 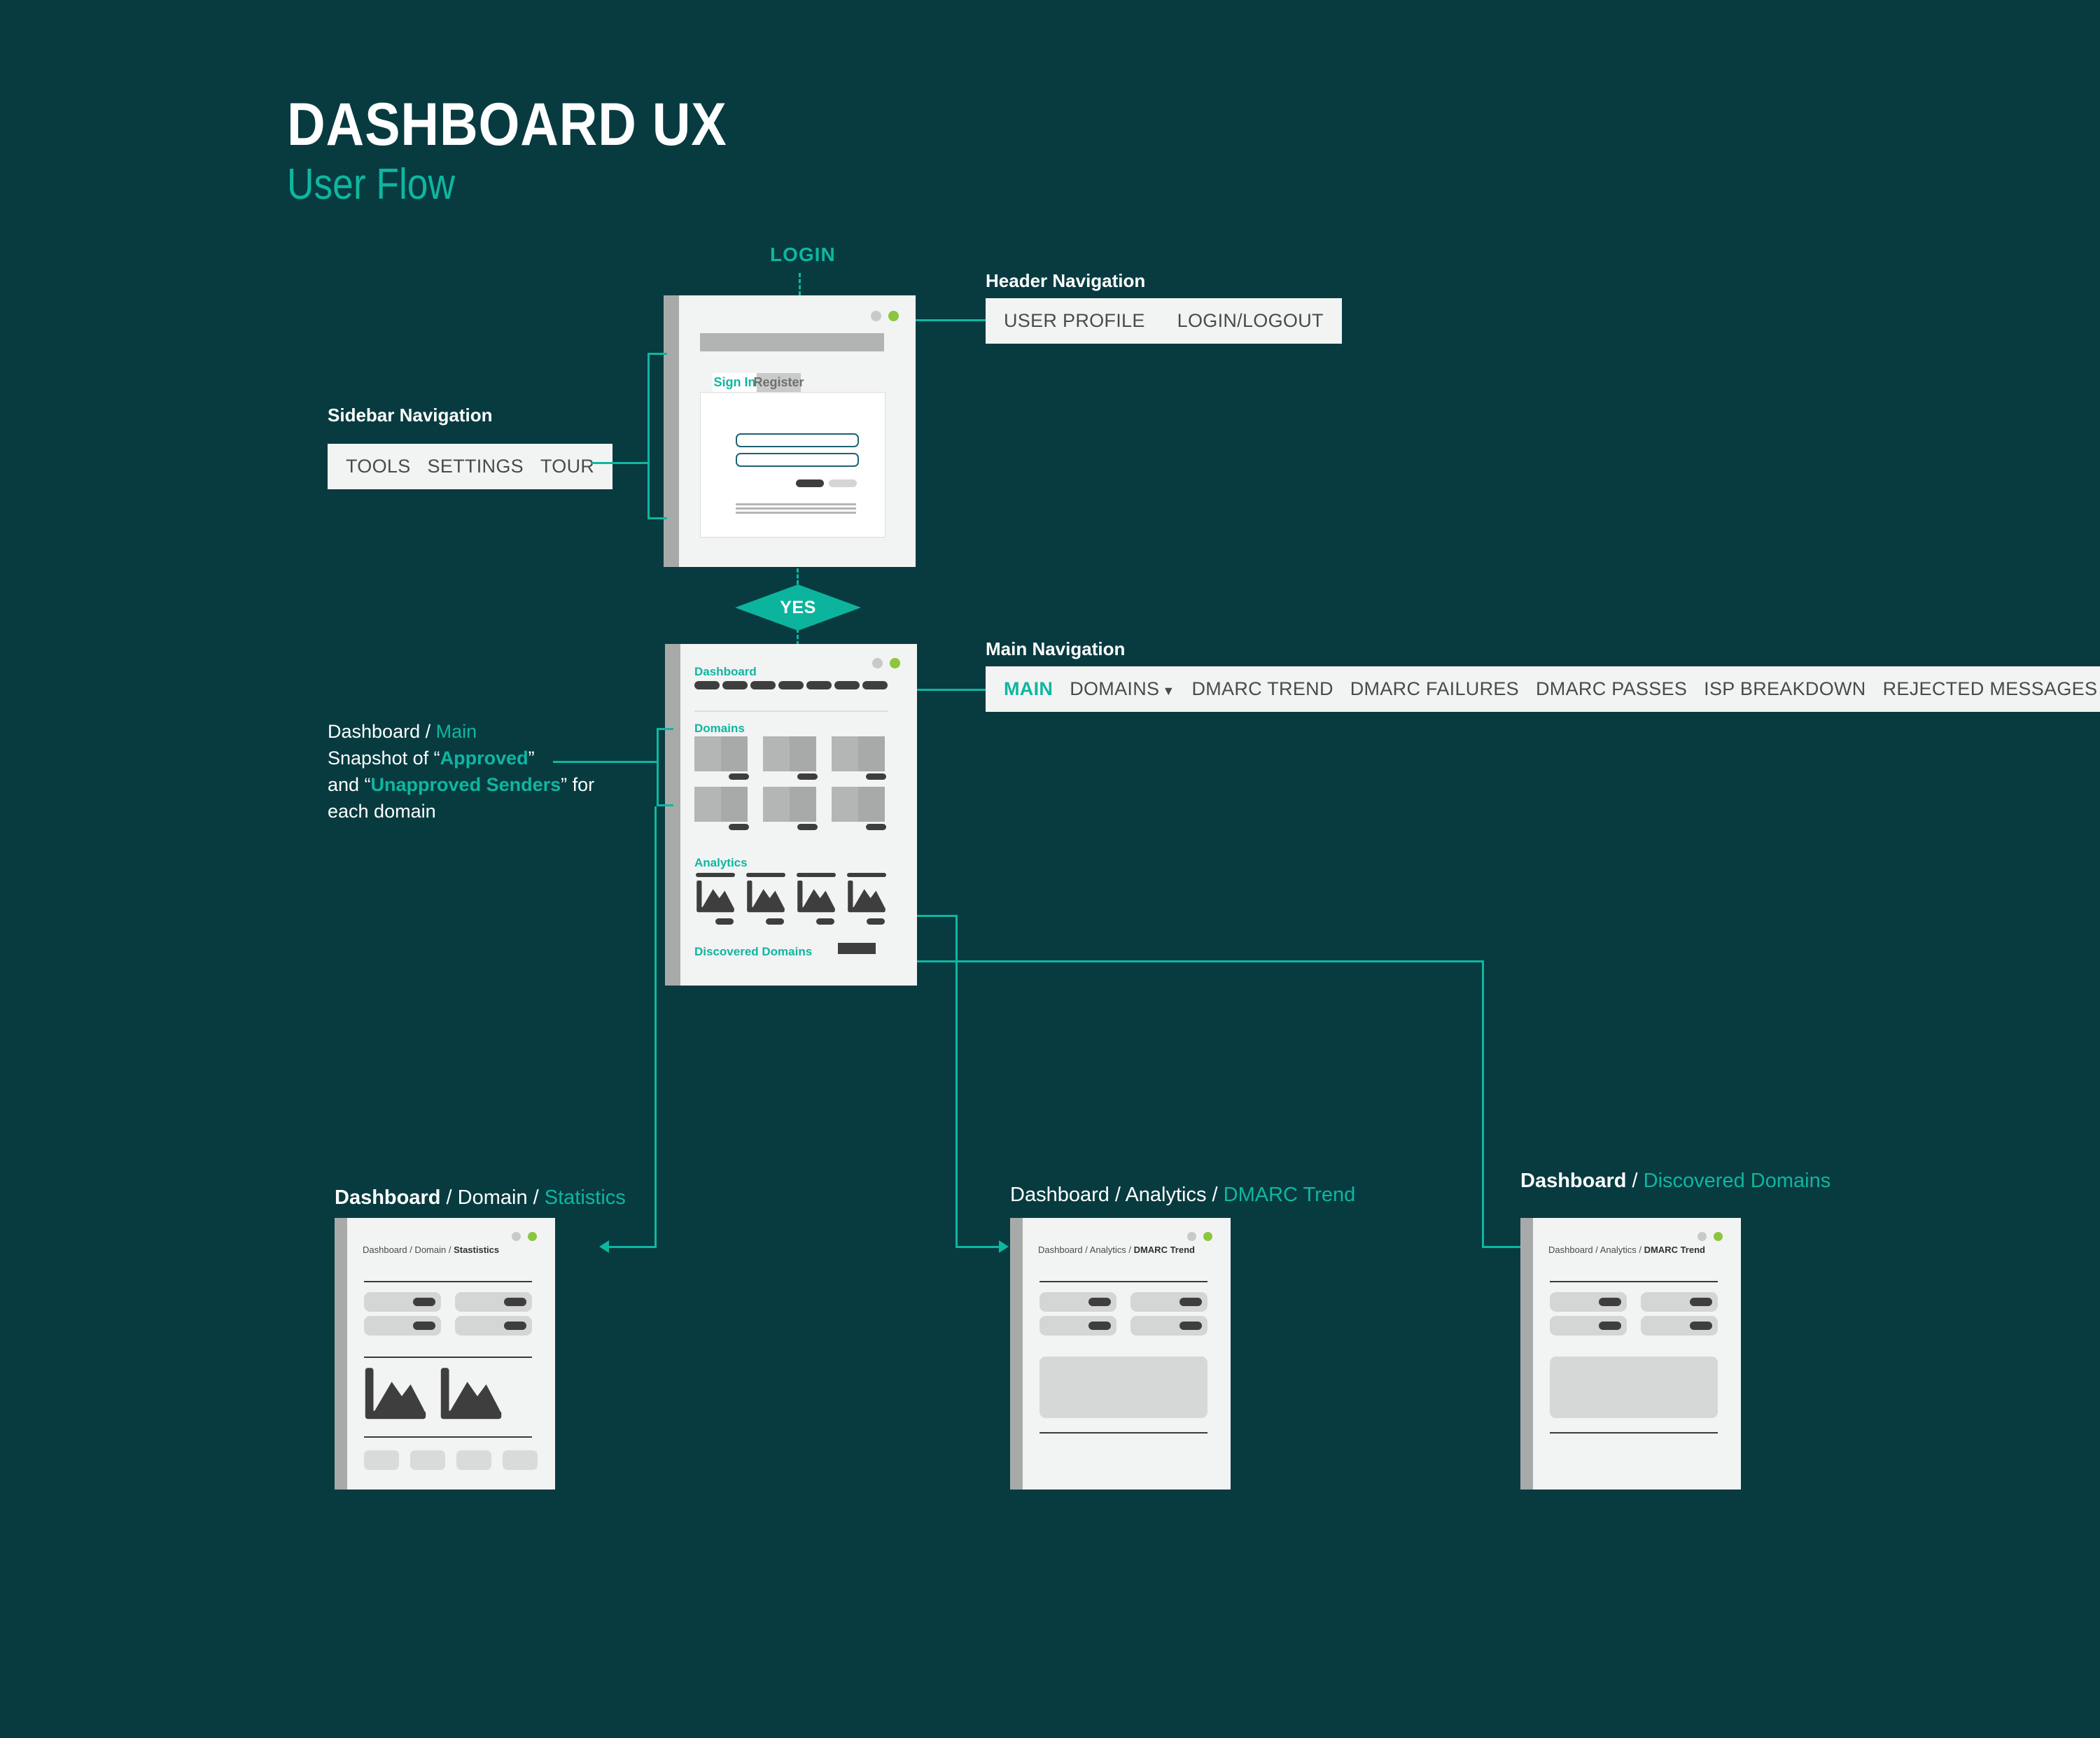 I want to click on sign-in-button, so click(x=810, y=483).